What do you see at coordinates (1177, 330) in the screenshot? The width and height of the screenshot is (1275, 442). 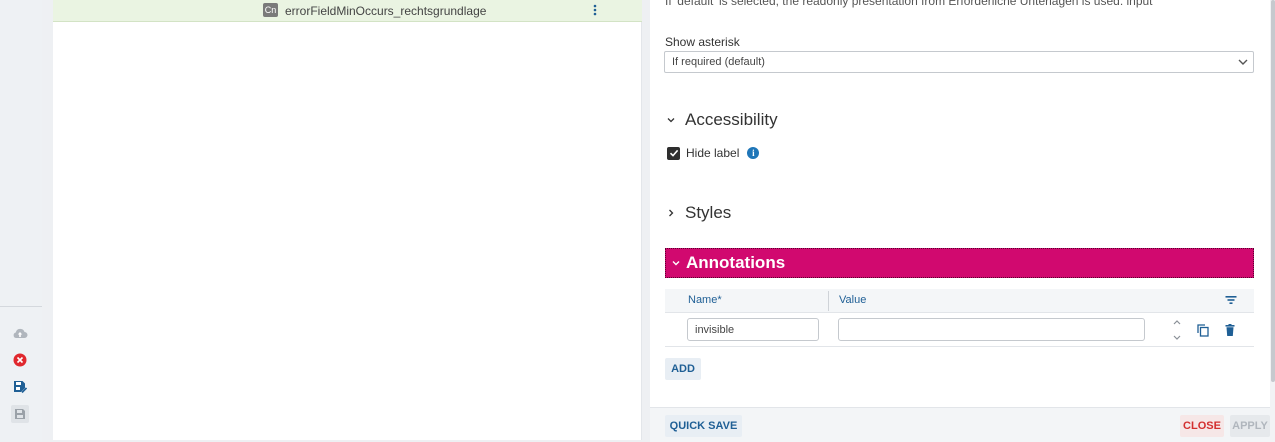 I see `move-up-down-icon` at bounding box center [1177, 330].